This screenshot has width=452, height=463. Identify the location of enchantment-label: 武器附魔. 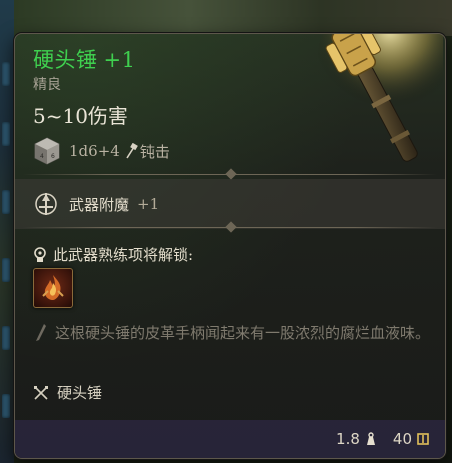
(99, 204).